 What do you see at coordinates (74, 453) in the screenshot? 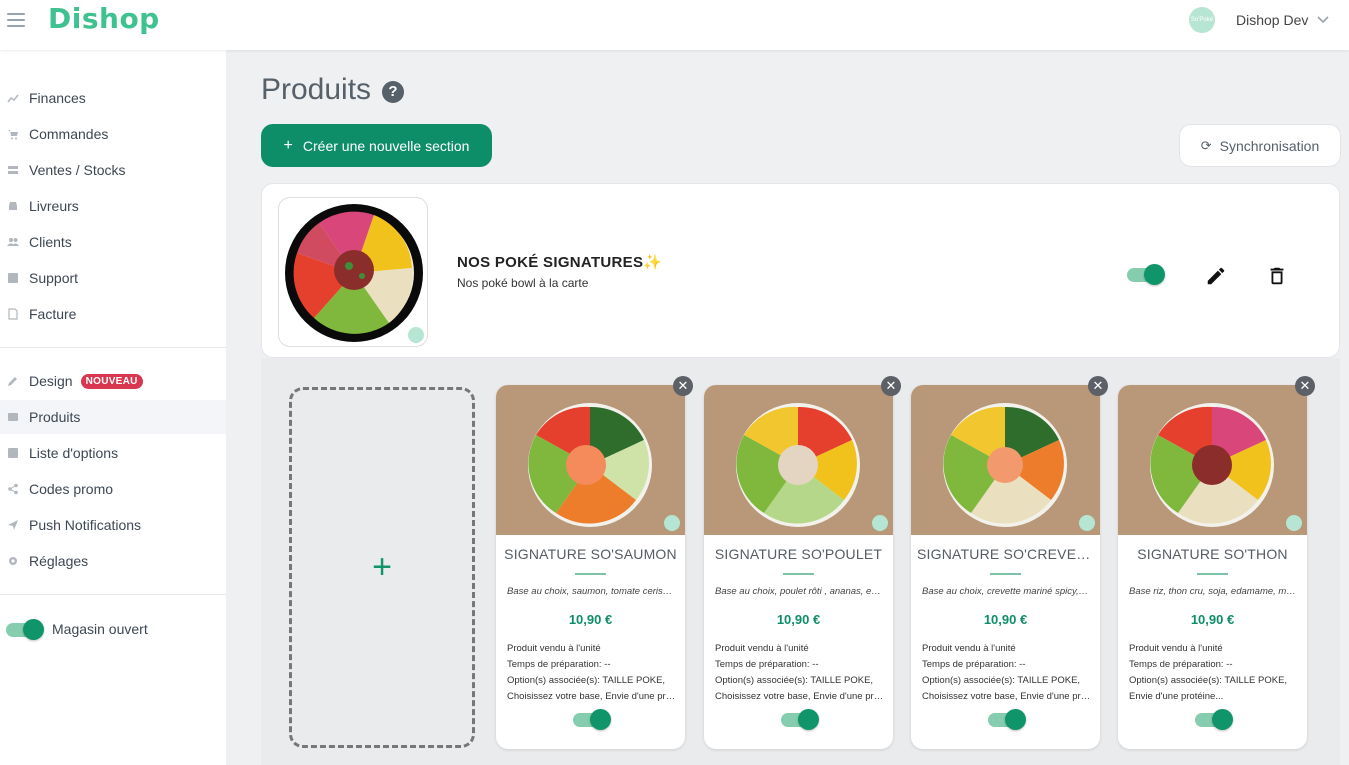
I see `sidebar-item-label: Liste d'options` at bounding box center [74, 453].